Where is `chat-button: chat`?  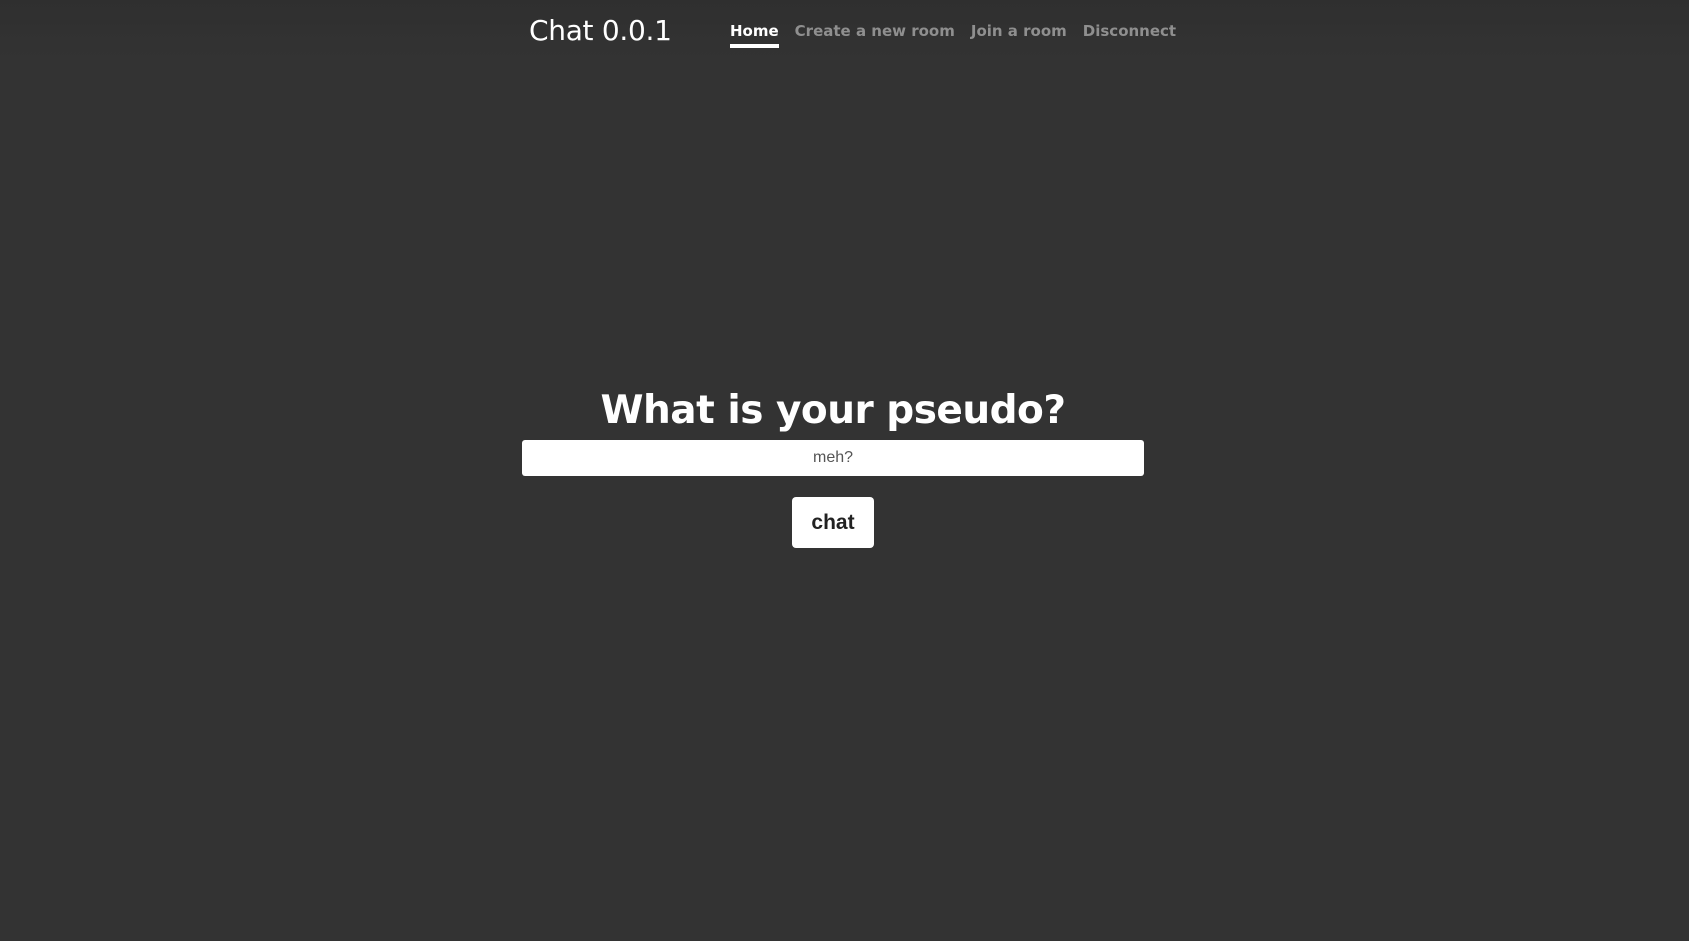 chat-button: chat is located at coordinates (833, 522).